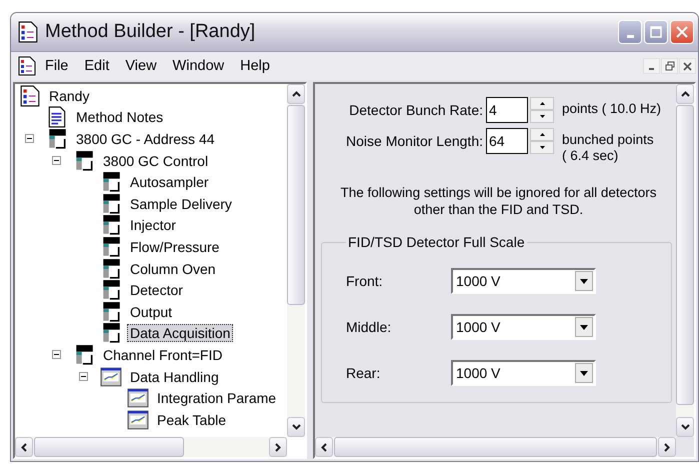  Describe the element at coordinates (156, 161) in the screenshot. I see `tree-item: 3800 GC Control` at that location.